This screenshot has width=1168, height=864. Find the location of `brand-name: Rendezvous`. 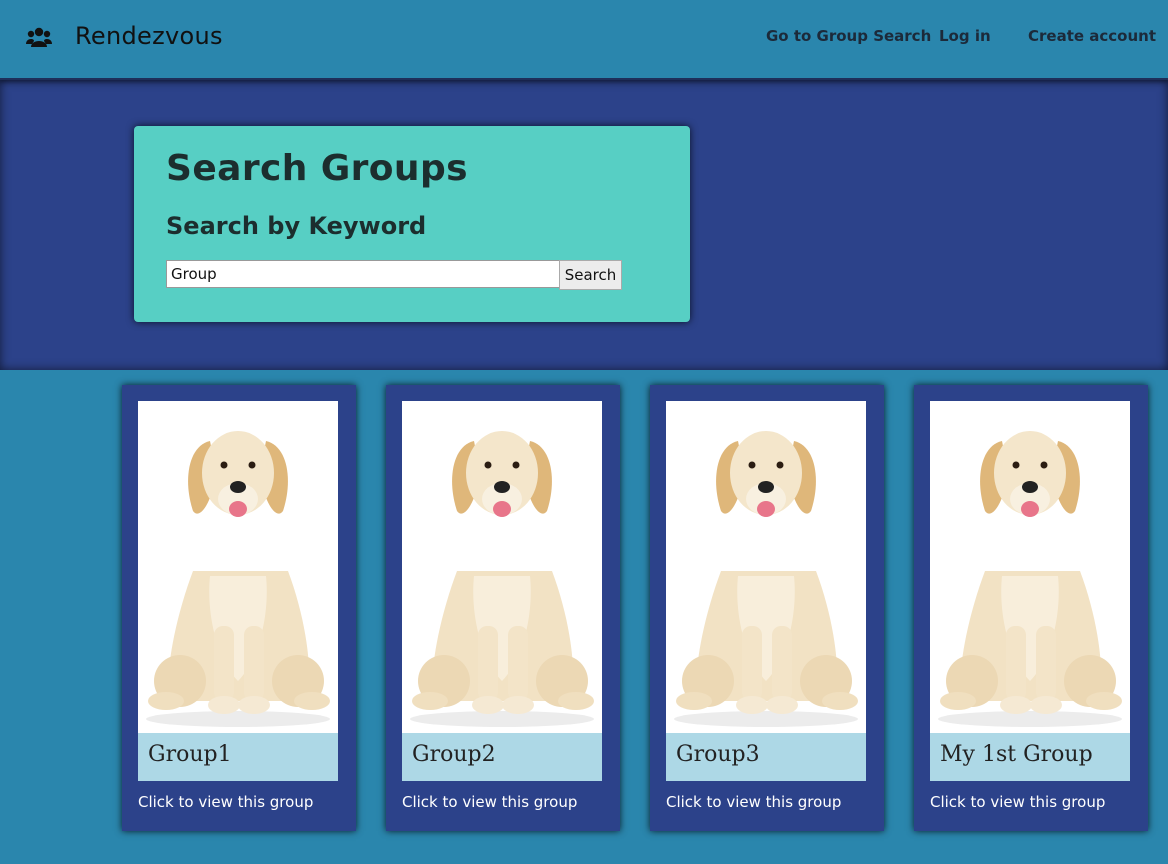

brand-name: Rendezvous is located at coordinates (149, 36).